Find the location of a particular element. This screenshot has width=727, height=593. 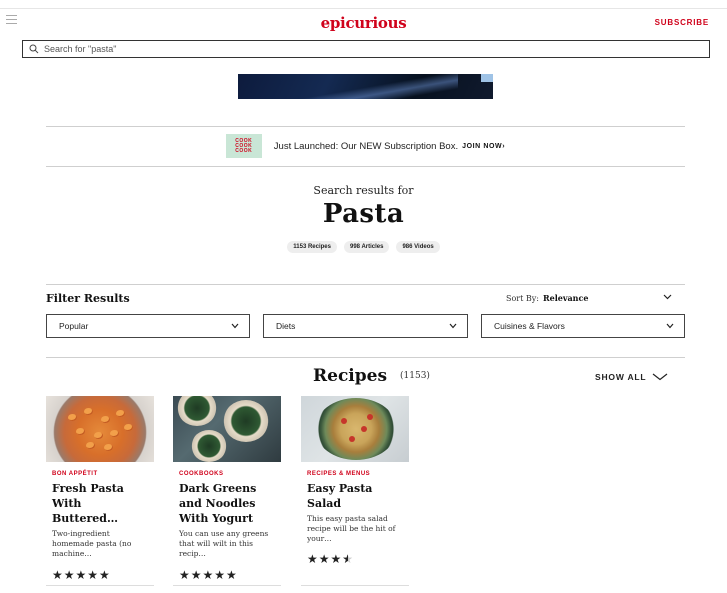

recipe-title: Easy Pasta Salad is located at coordinates (353, 496).